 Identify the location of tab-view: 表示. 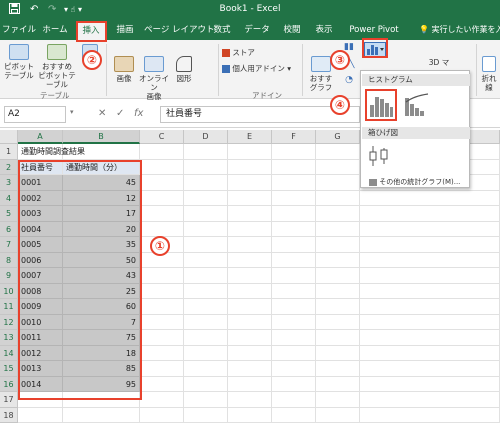
(324, 30).